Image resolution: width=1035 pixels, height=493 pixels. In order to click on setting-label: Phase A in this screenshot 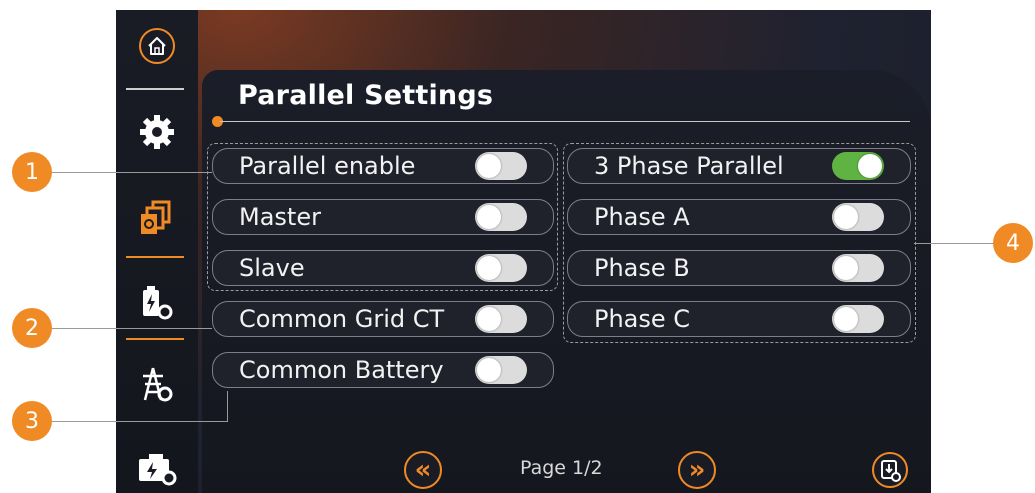, I will do `click(642, 217)`.